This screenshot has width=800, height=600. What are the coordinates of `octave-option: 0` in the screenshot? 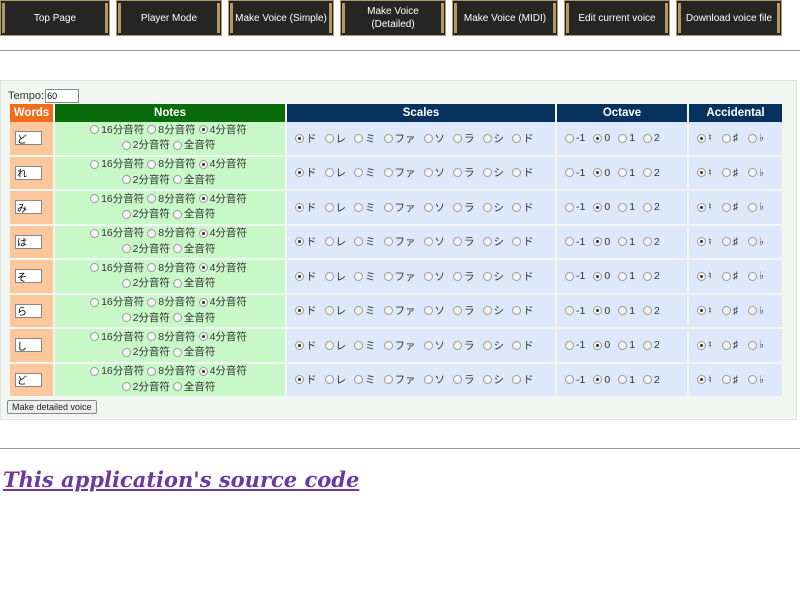 It's located at (601, 276).